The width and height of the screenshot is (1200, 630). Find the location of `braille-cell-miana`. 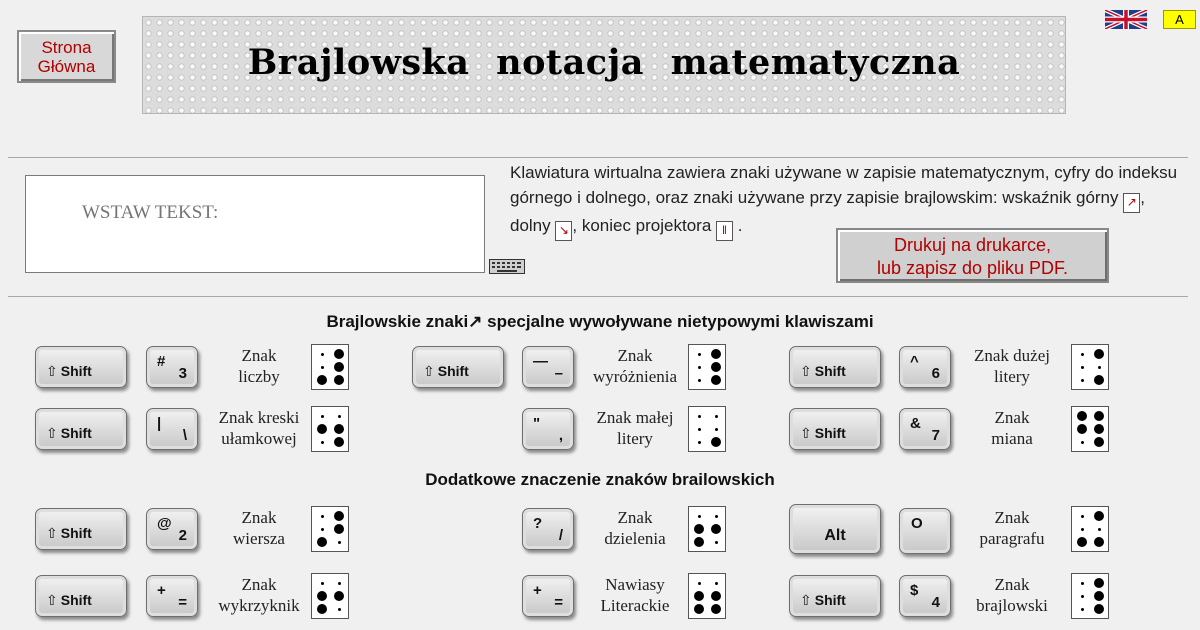

braille-cell-miana is located at coordinates (1090, 429).